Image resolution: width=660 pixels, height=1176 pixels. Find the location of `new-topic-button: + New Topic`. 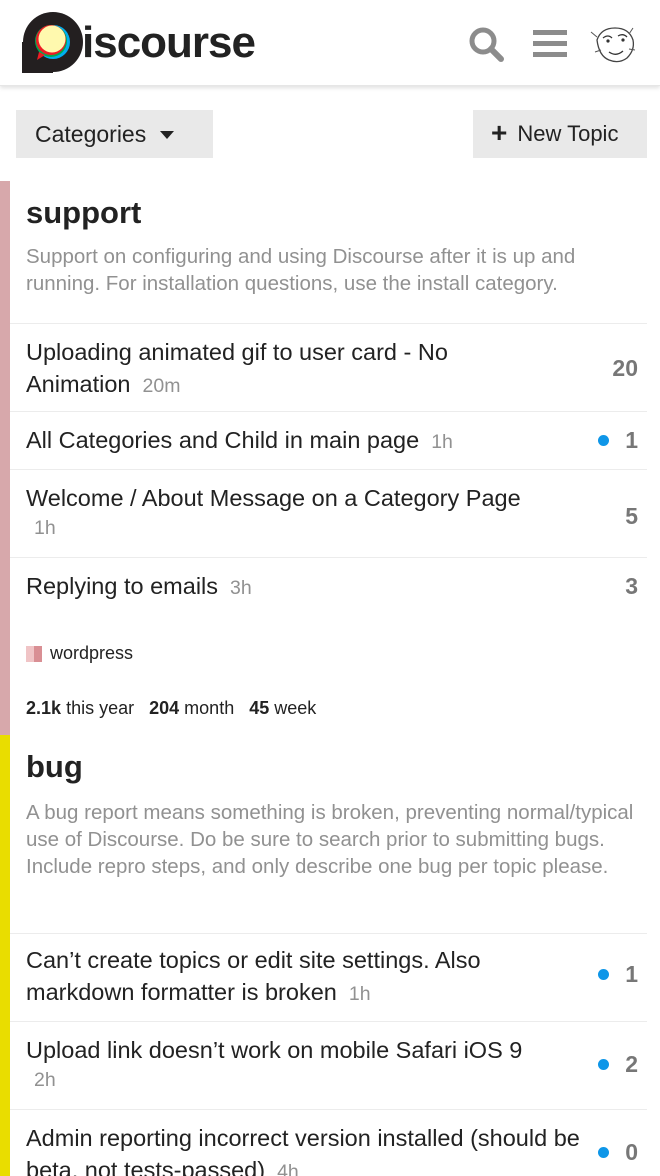

new-topic-button: + New Topic is located at coordinates (560, 134).